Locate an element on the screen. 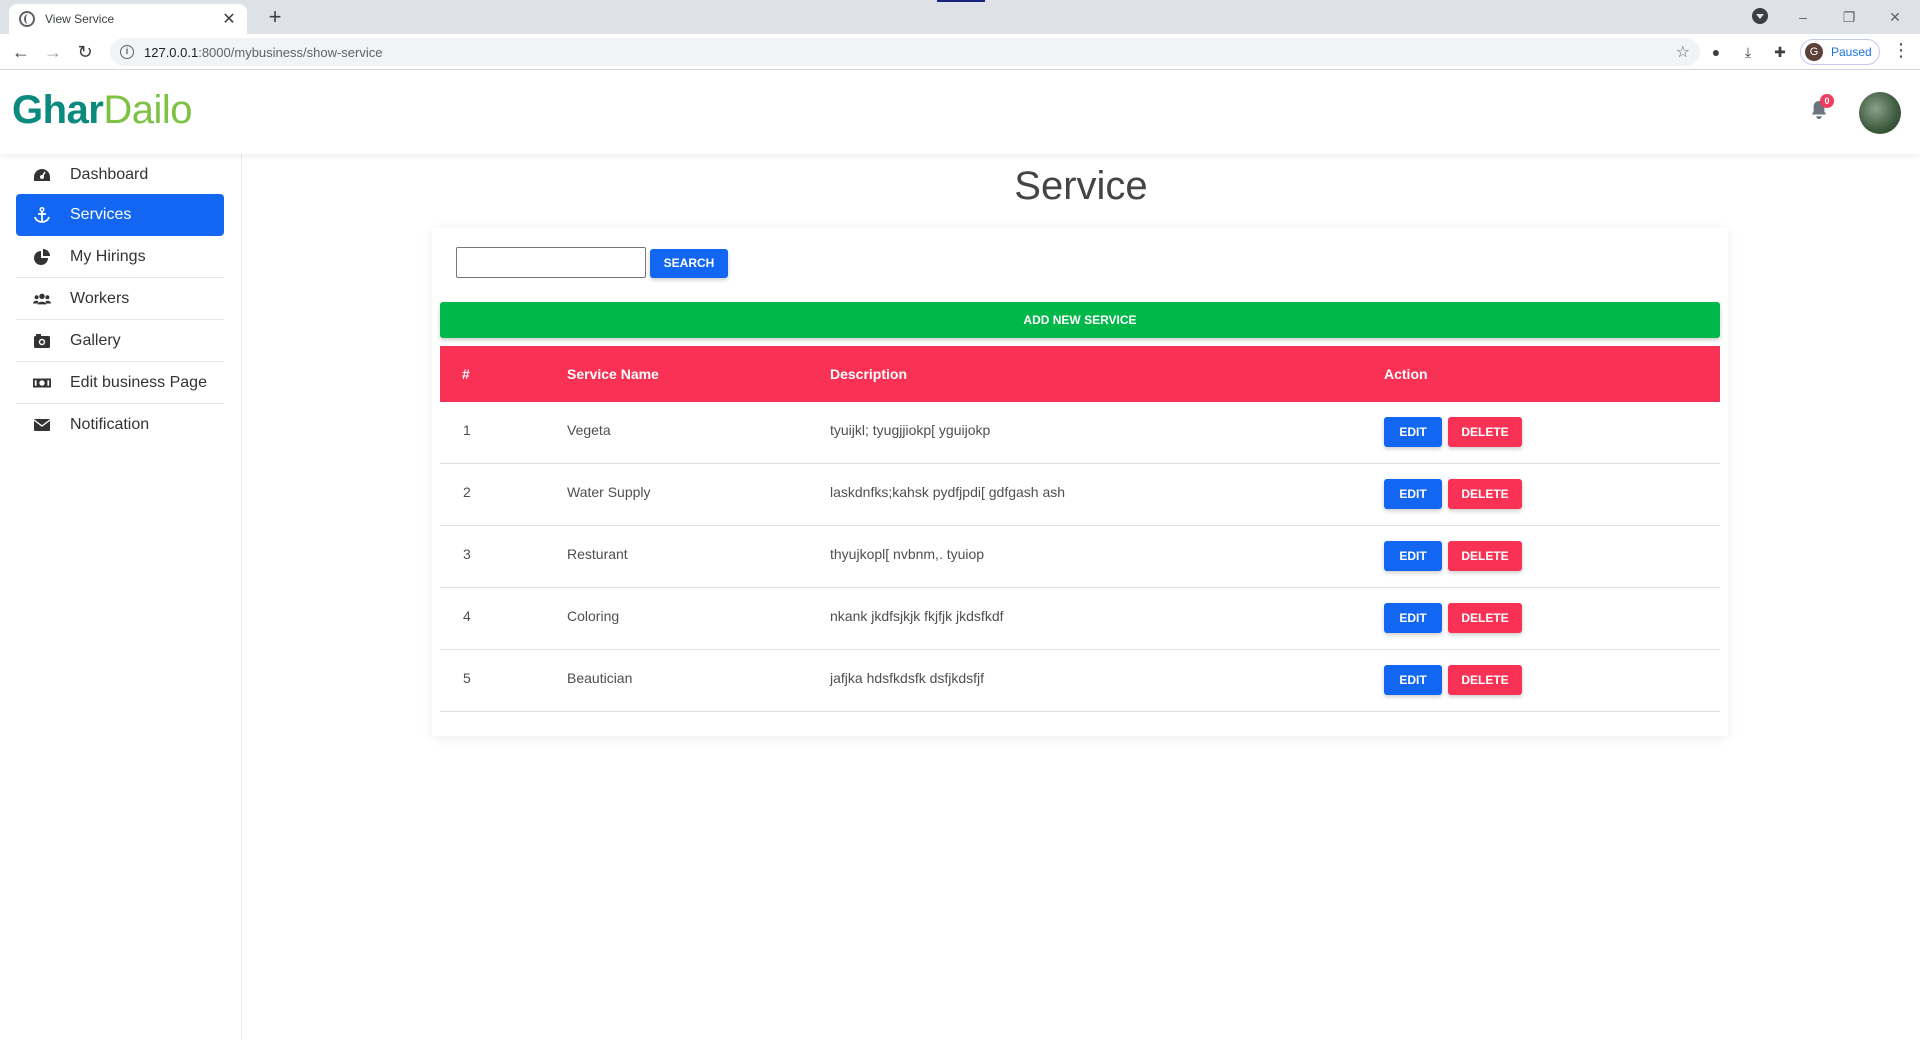  tabstrip-indicator is located at coordinates (961, 1).